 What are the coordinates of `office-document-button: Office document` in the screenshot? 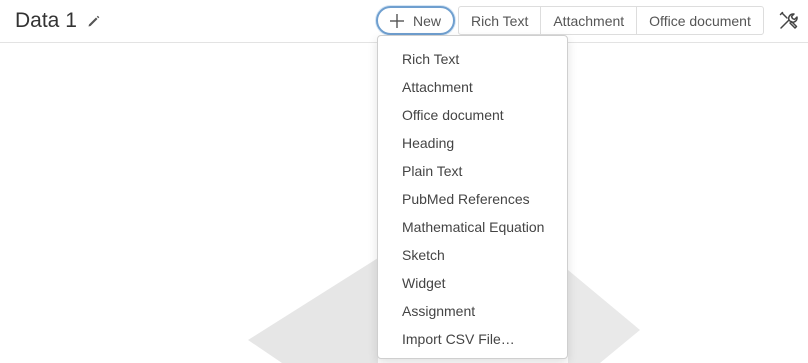 It's located at (699, 20).